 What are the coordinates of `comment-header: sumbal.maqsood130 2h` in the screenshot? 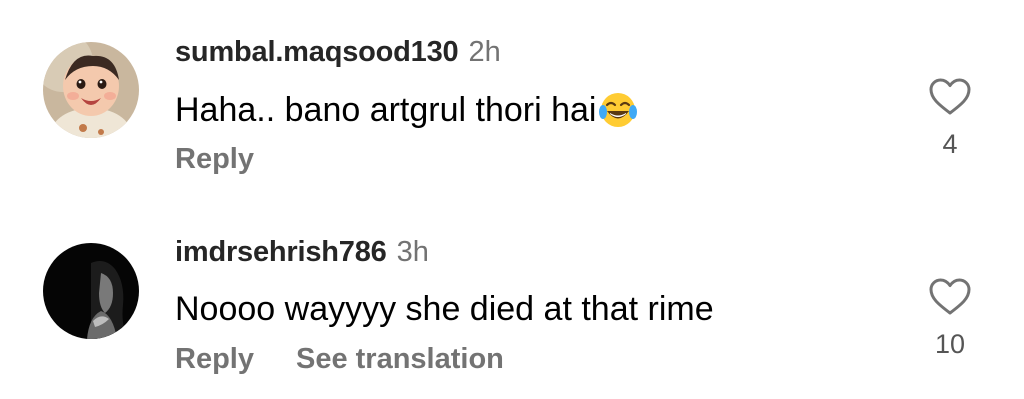 It's located at (338, 52).